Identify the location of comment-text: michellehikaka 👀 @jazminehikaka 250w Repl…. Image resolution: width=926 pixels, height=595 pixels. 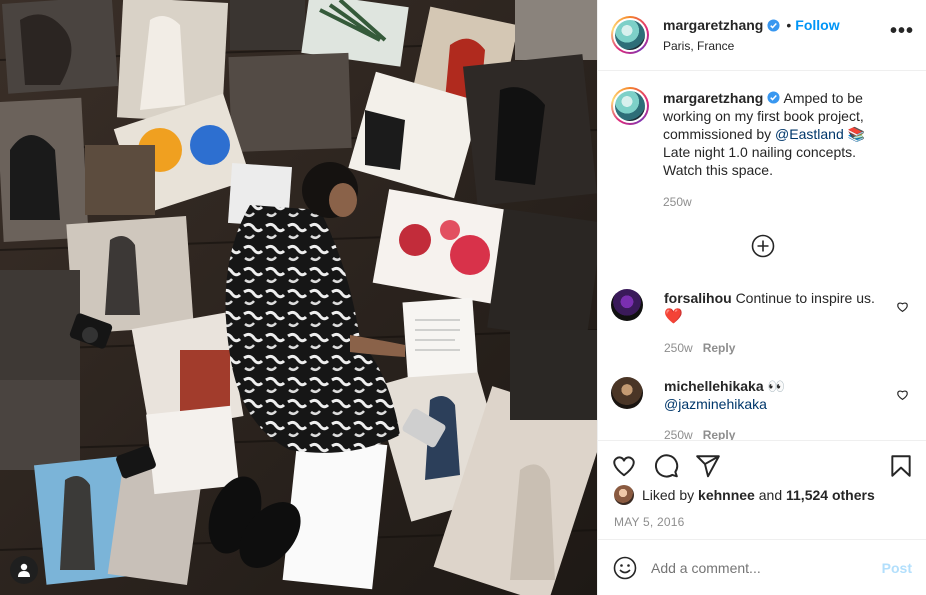
(779, 408).